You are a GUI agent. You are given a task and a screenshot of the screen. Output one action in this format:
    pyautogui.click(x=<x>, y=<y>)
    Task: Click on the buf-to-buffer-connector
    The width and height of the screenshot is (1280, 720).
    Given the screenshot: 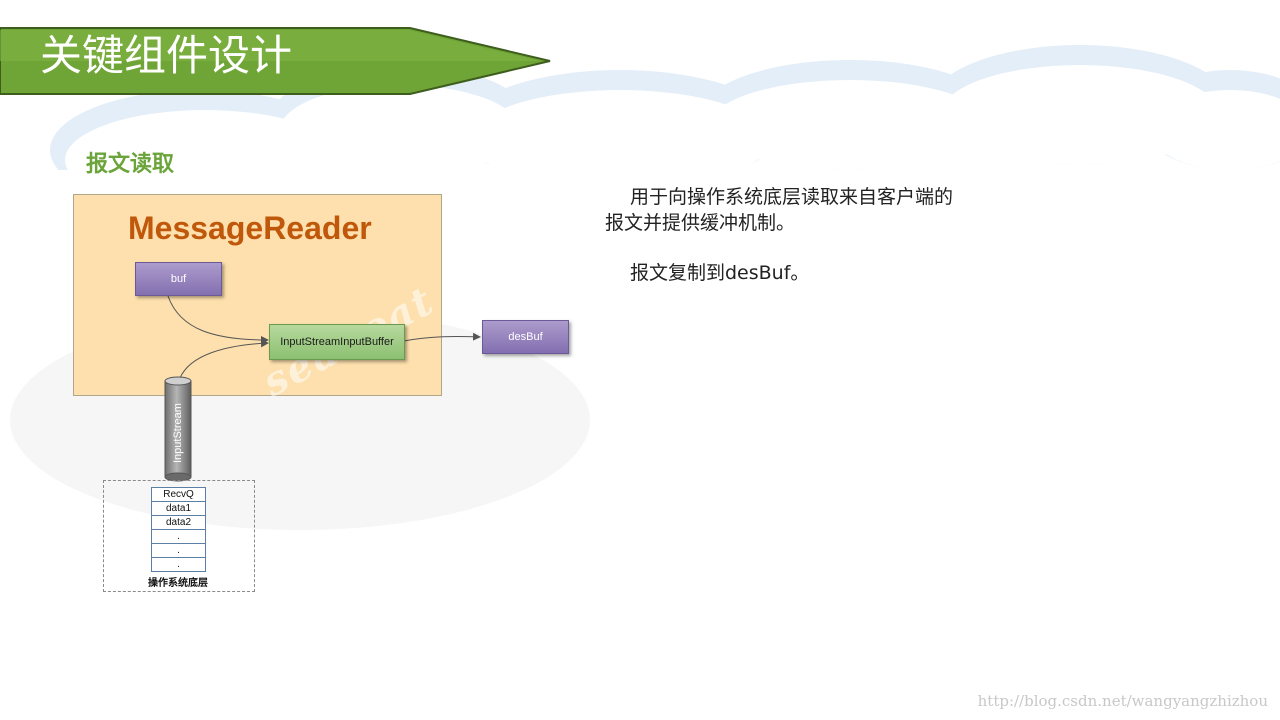 What is the action you would take?
    pyautogui.click(x=218, y=319)
    